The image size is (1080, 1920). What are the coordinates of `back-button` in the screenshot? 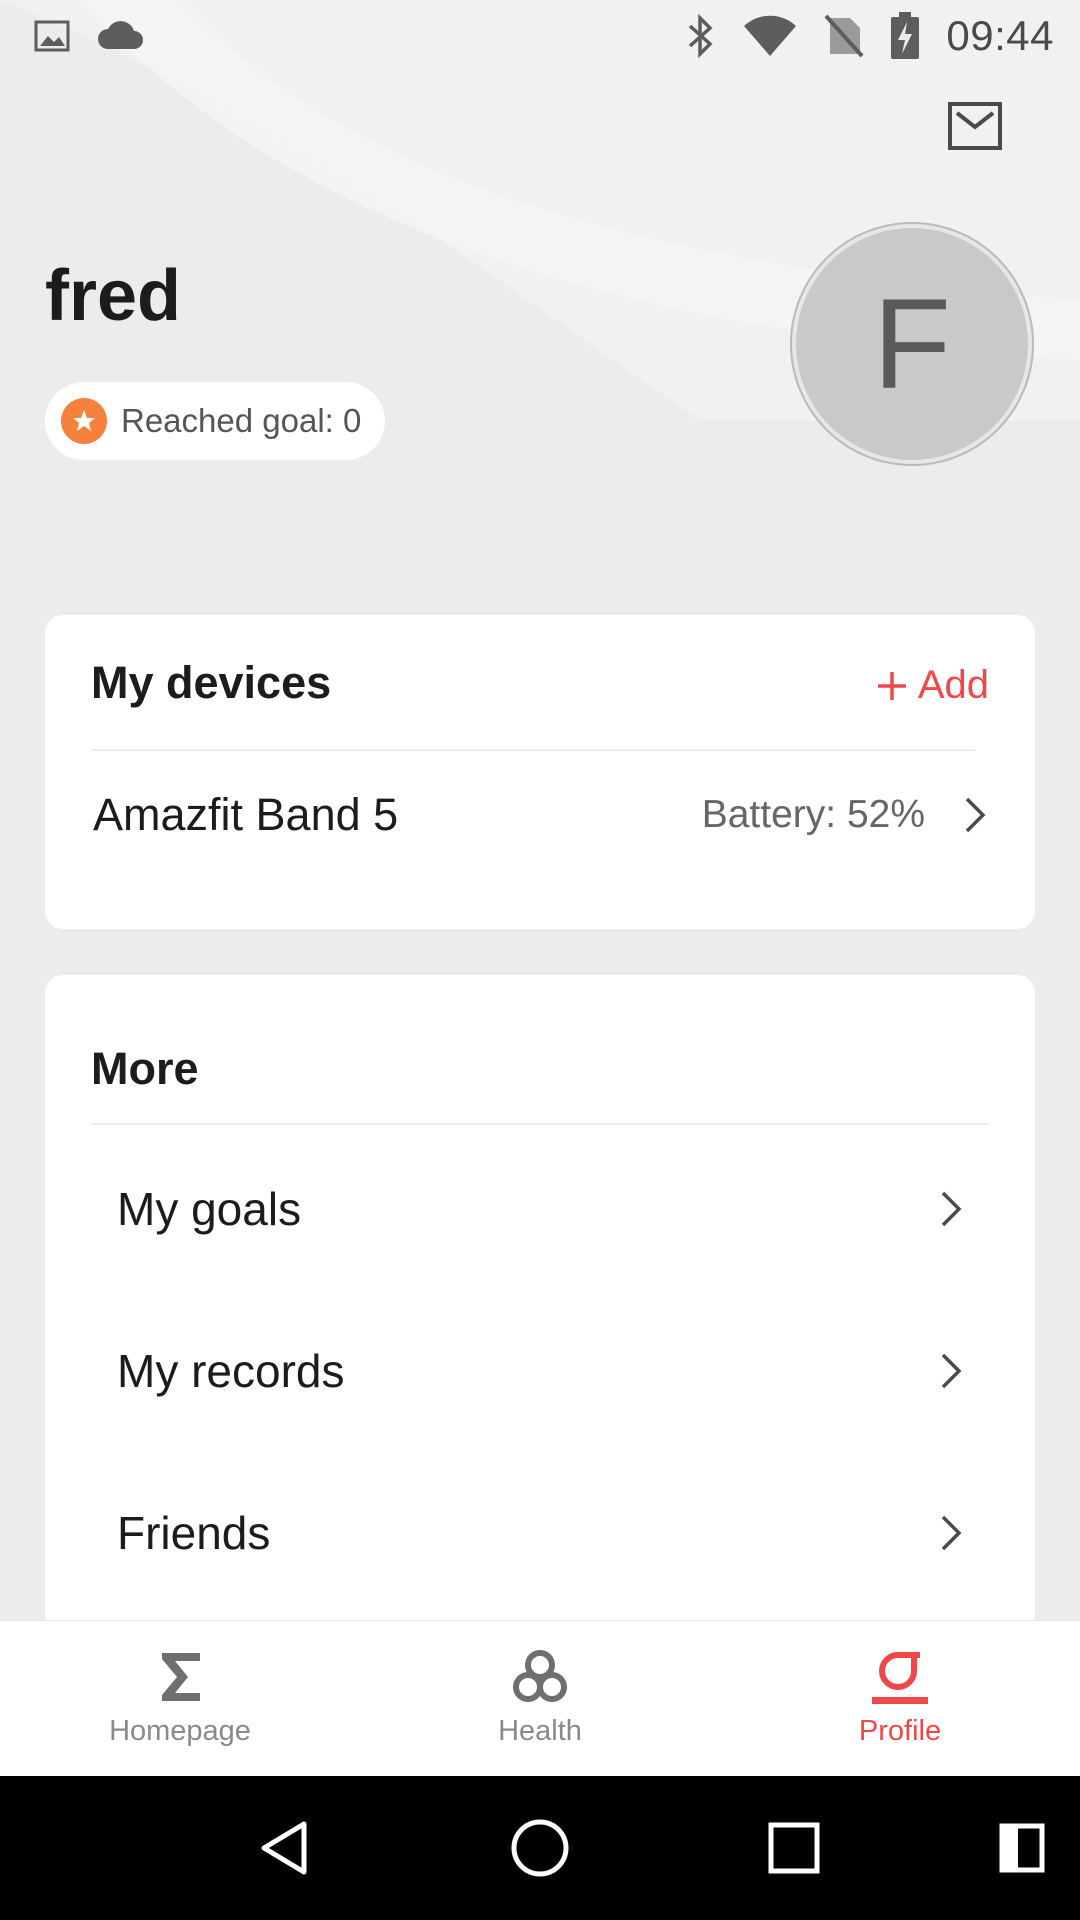 It's located at (284, 1848).